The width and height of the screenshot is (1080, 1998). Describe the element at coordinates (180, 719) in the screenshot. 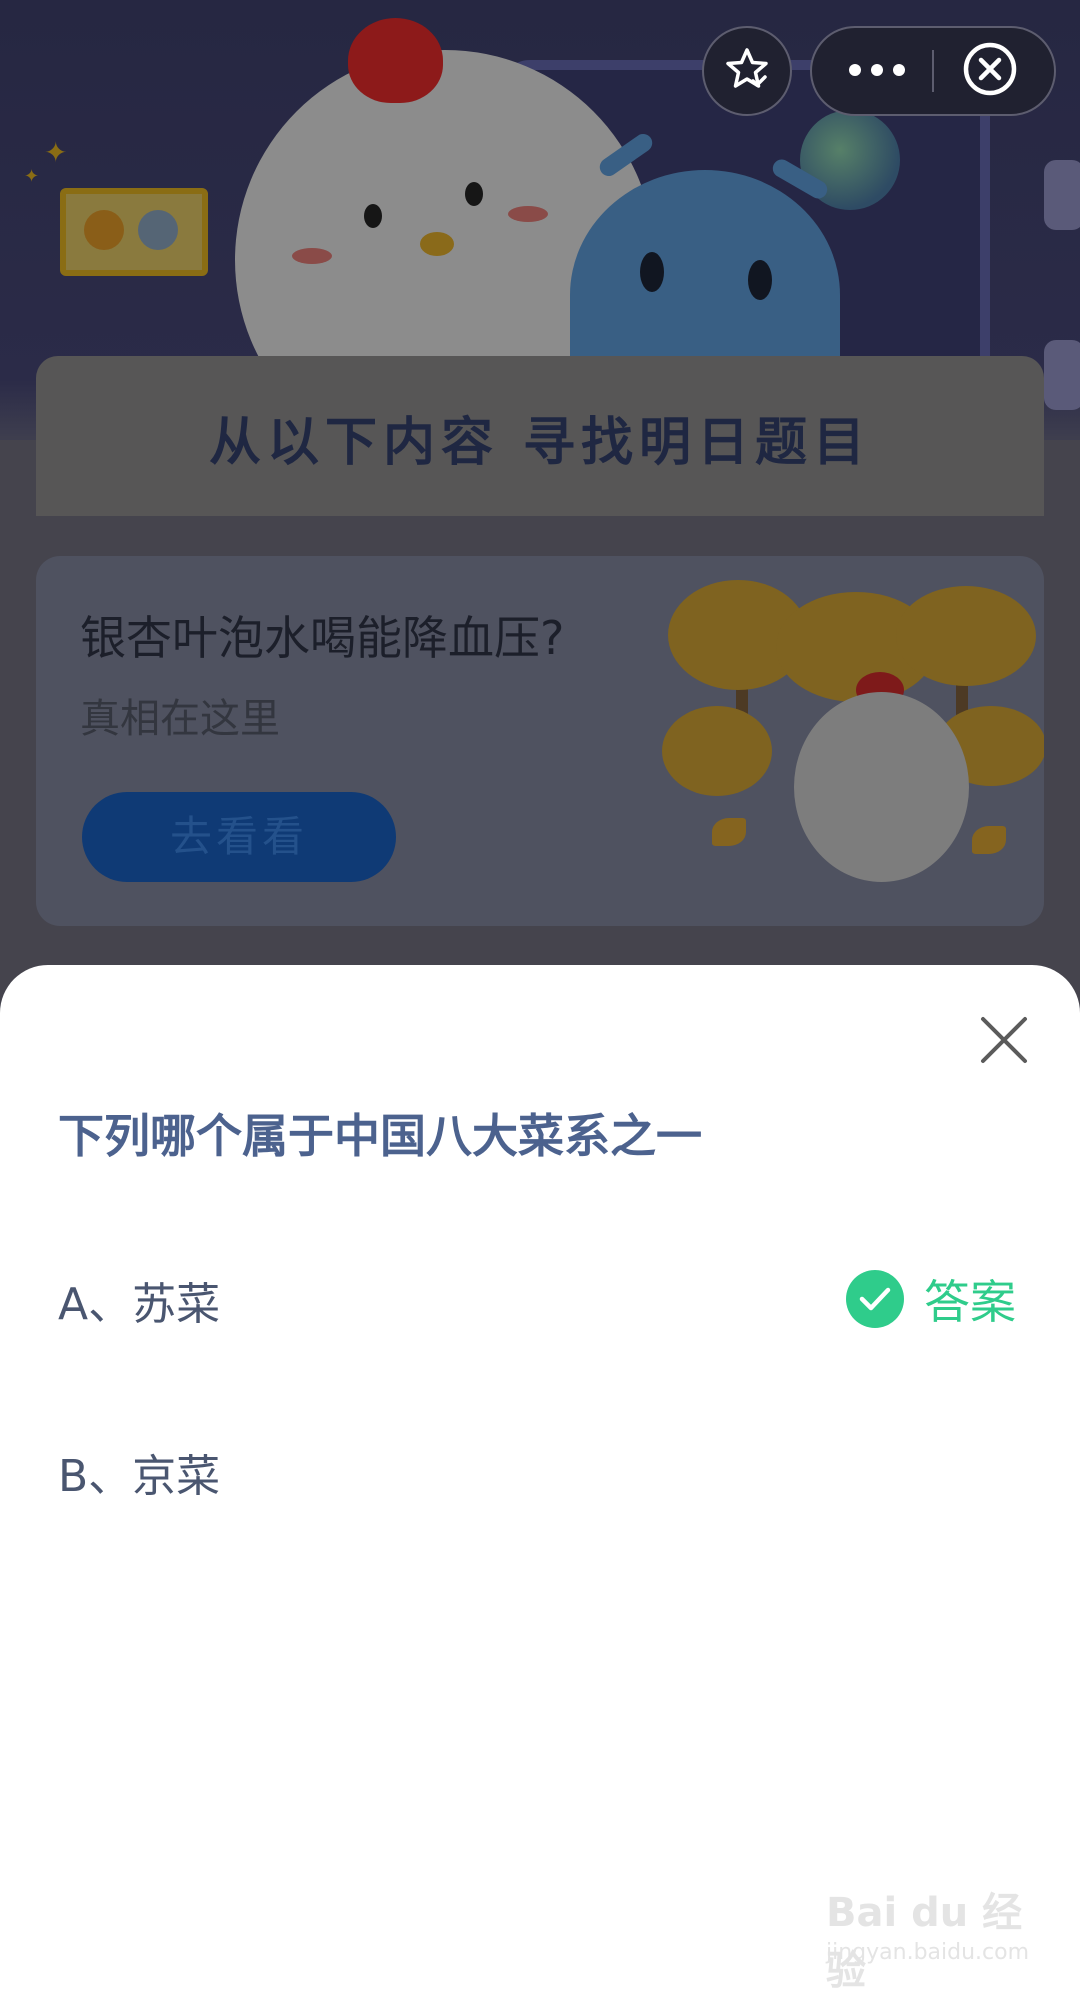

I see `promo-subtitle: 真相在这里` at that location.